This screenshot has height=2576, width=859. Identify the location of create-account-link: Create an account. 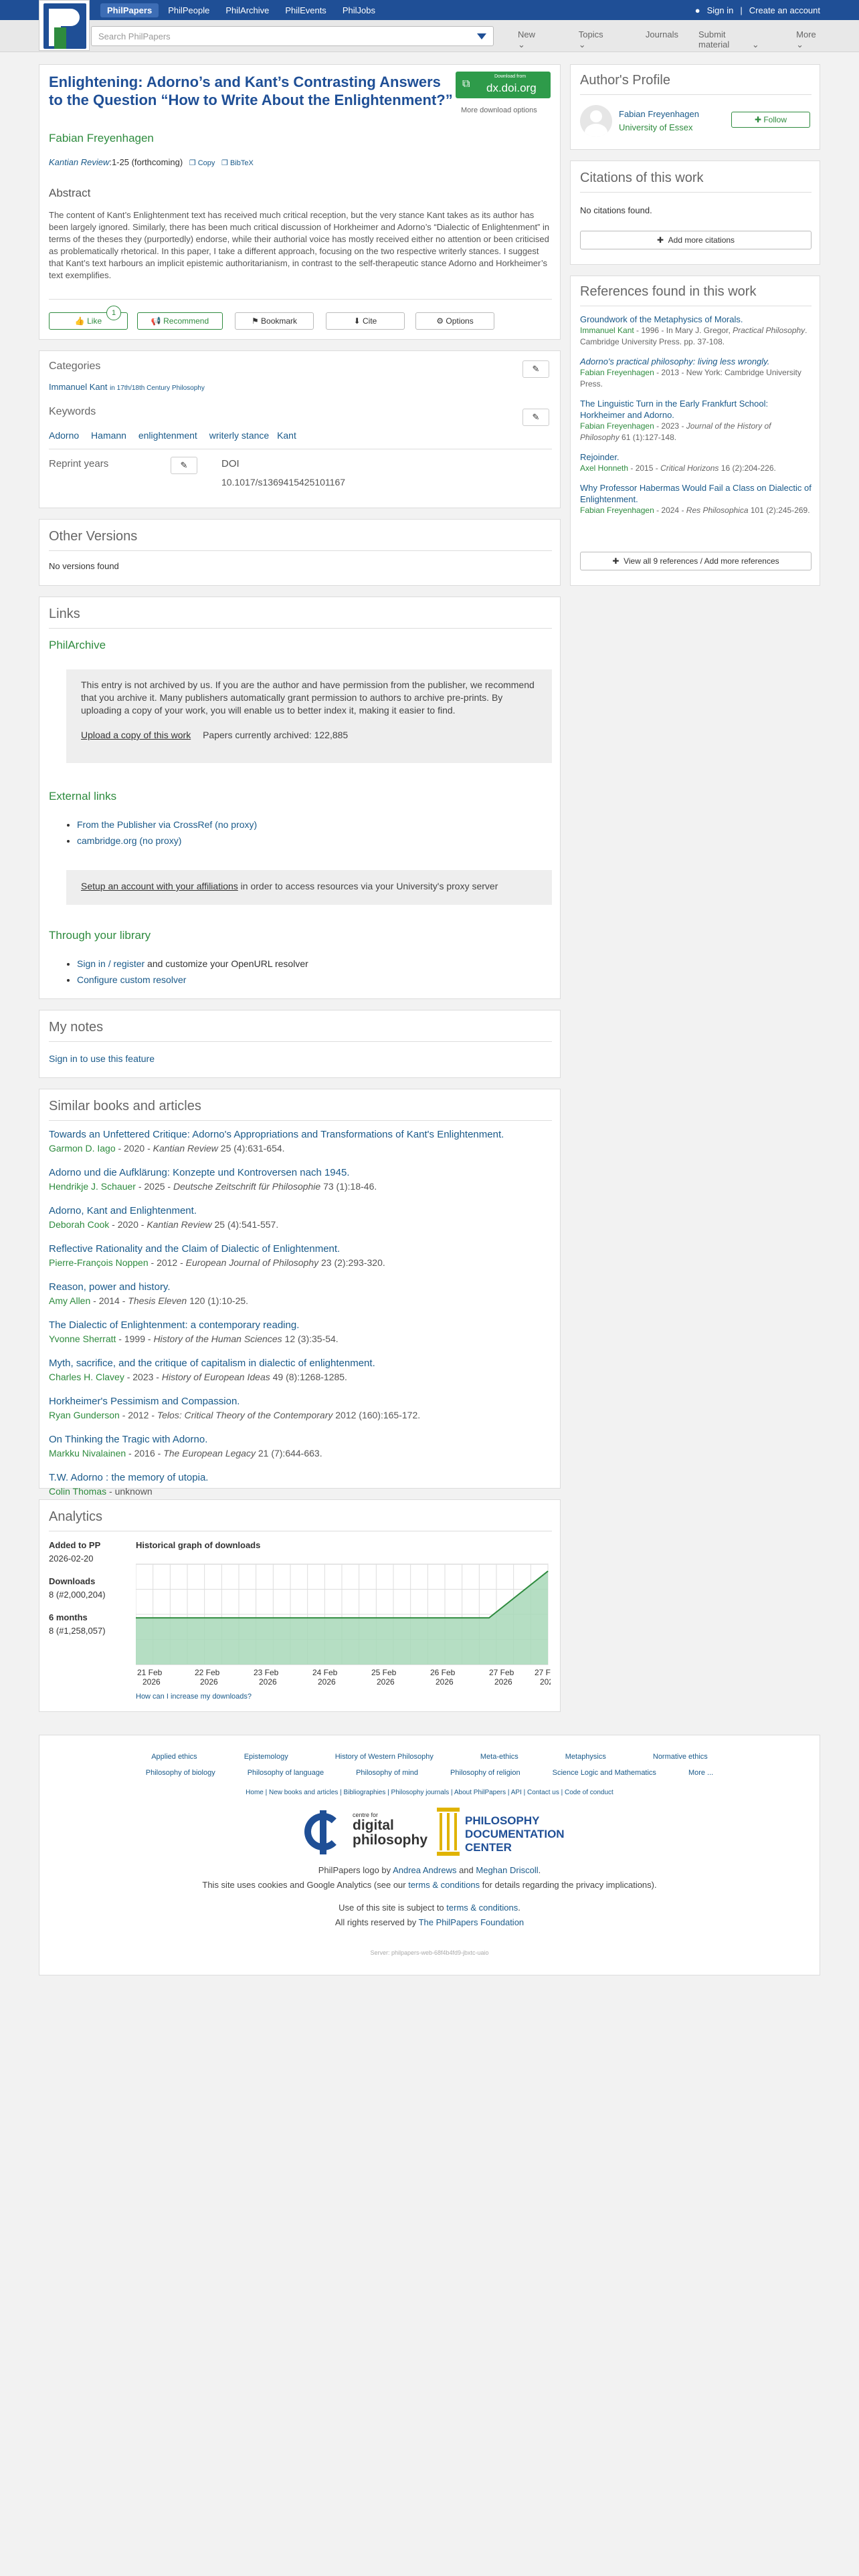
(784, 10).